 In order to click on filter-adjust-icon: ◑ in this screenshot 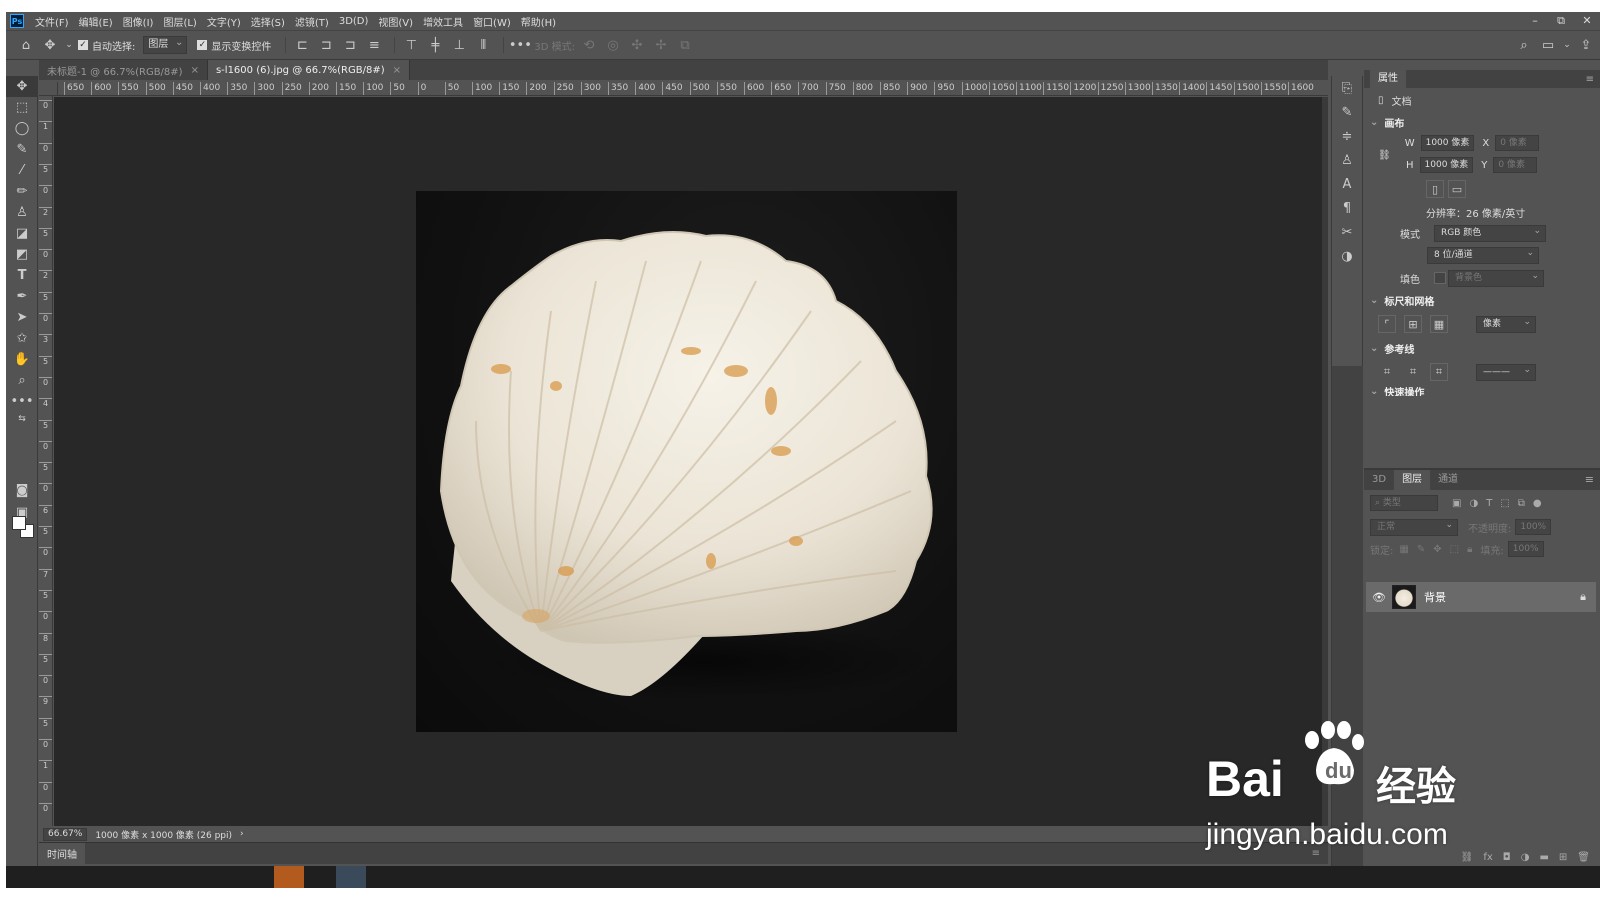, I will do `click(1473, 503)`.